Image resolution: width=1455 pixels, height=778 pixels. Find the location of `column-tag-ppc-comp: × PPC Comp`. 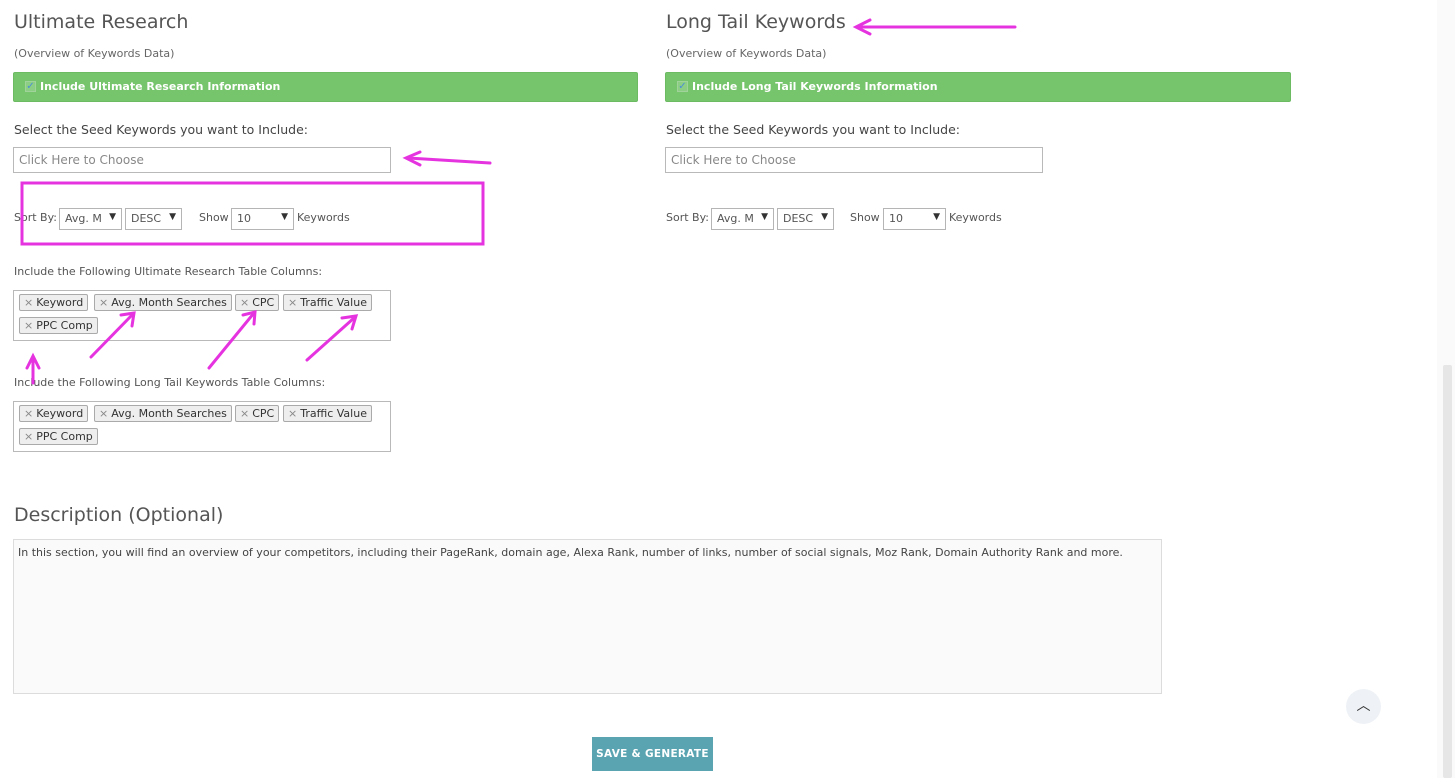

column-tag-ppc-comp: × PPC Comp is located at coordinates (58, 325).